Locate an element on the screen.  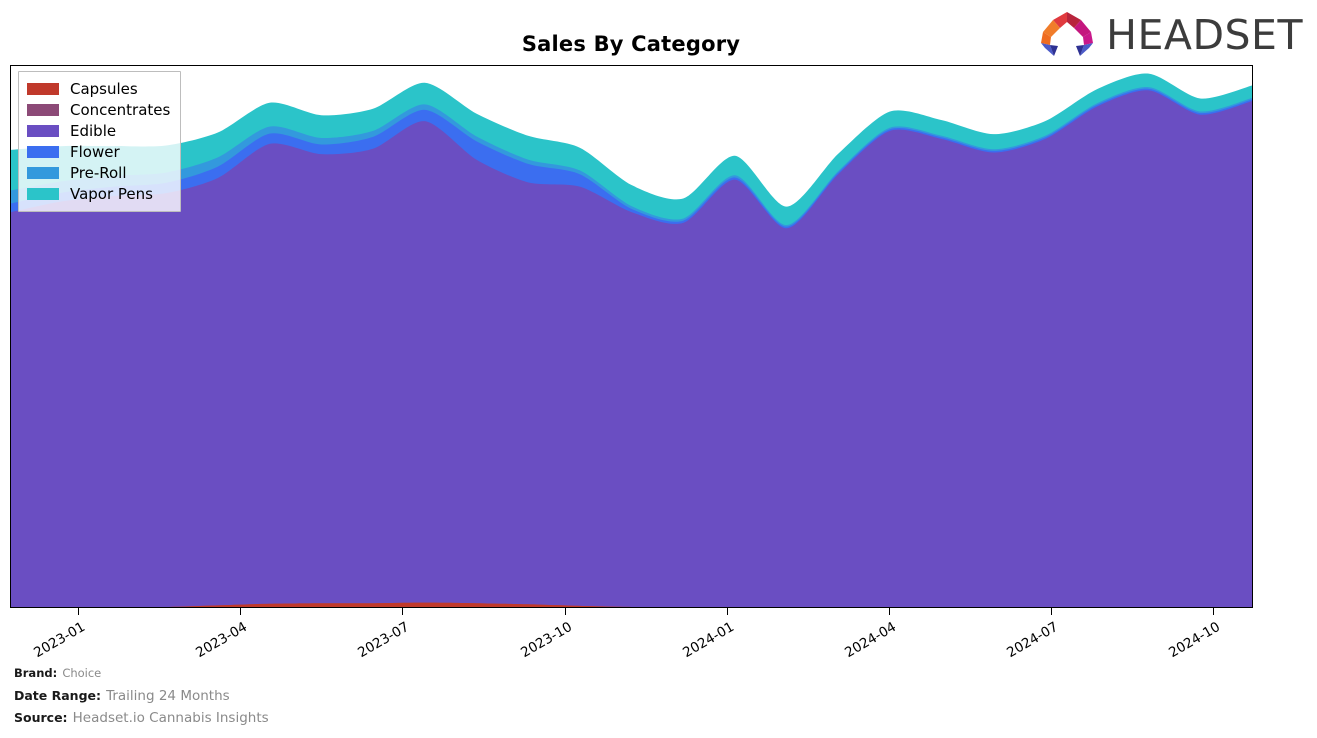
x-axis-tick-label: 2024-01 is located at coordinates (708, 640).